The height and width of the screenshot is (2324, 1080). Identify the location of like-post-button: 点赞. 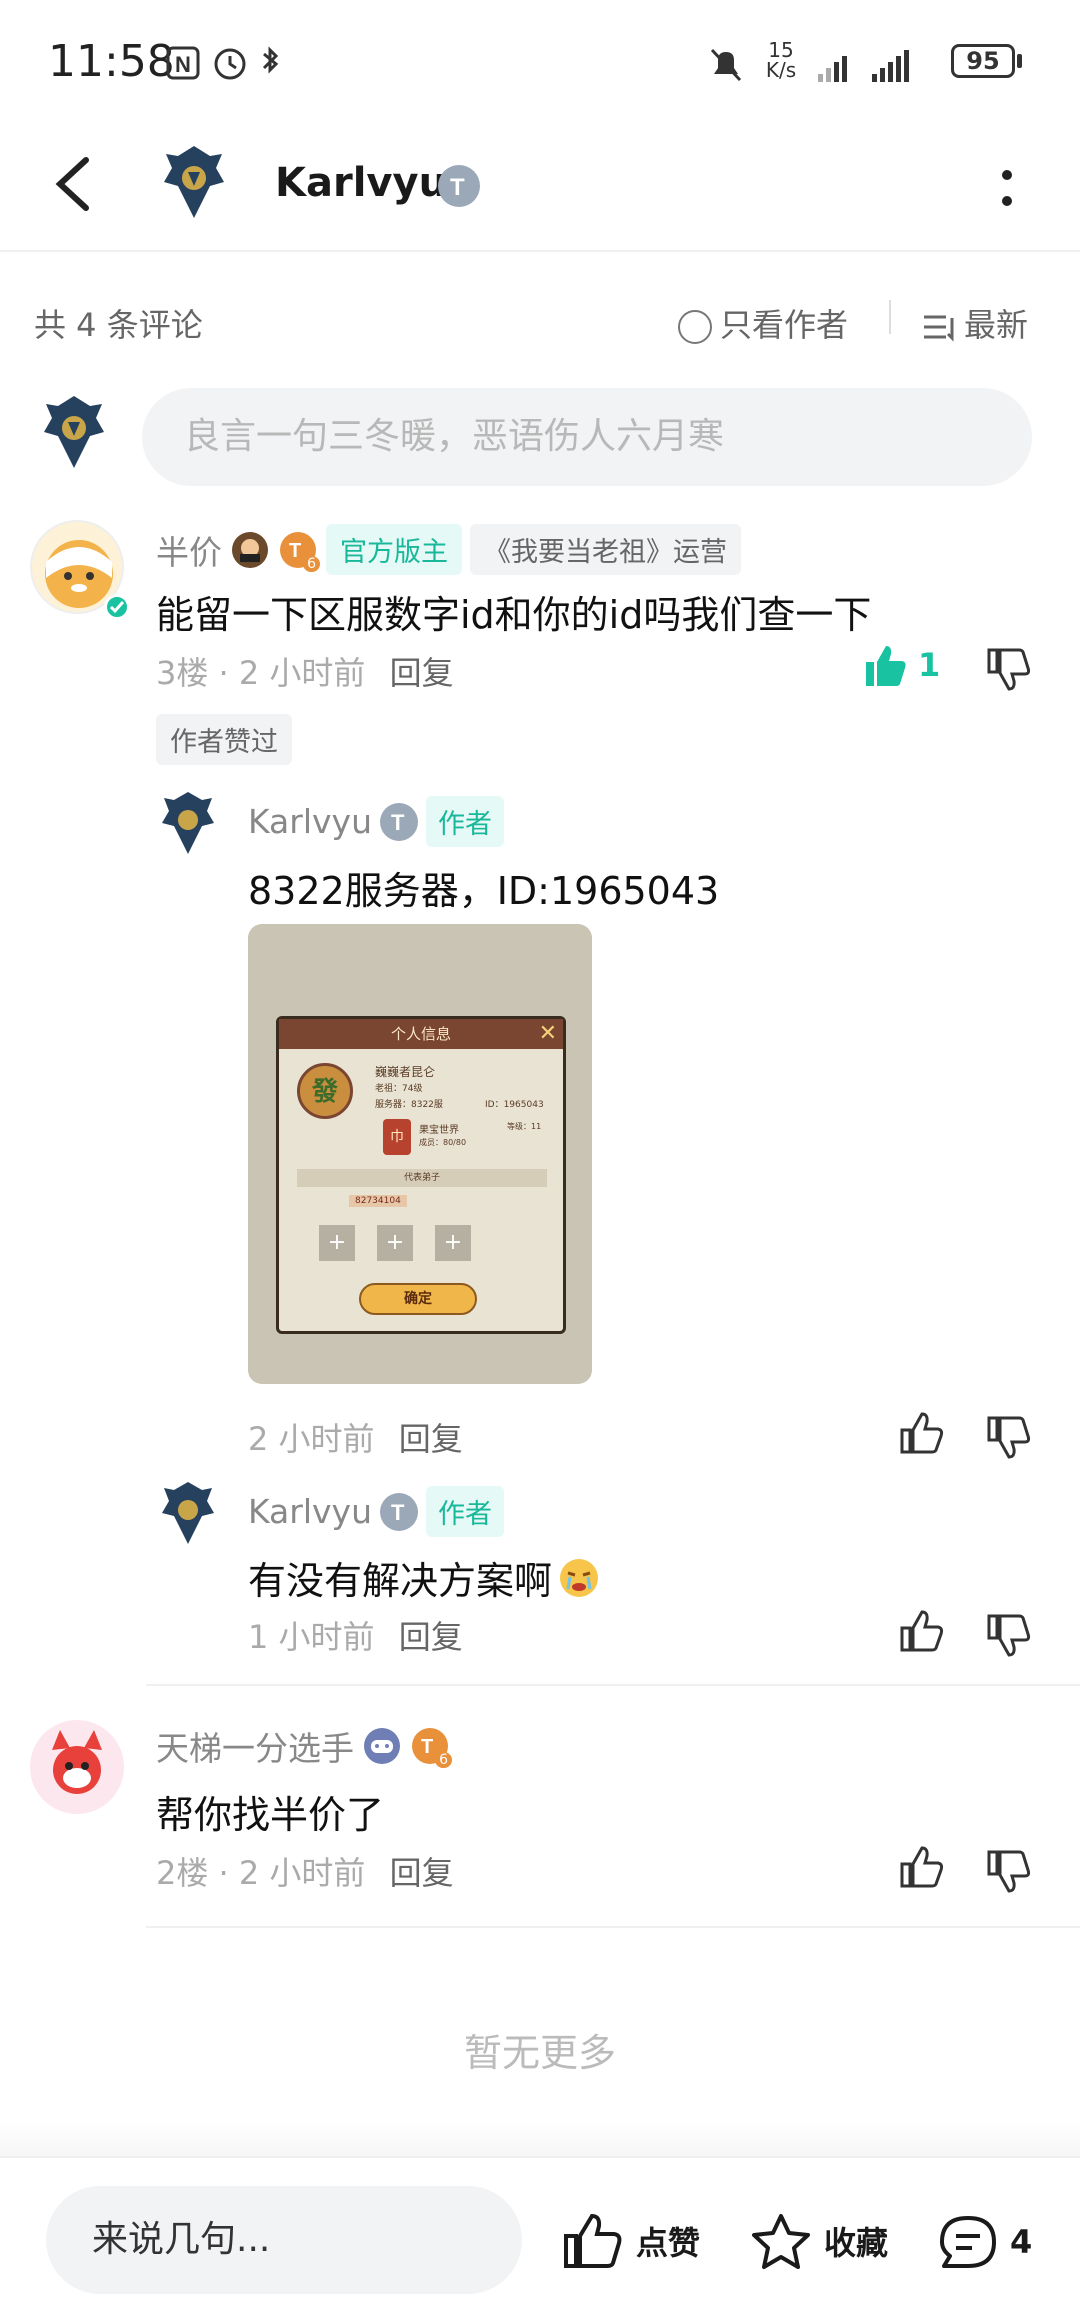
(631, 2241).